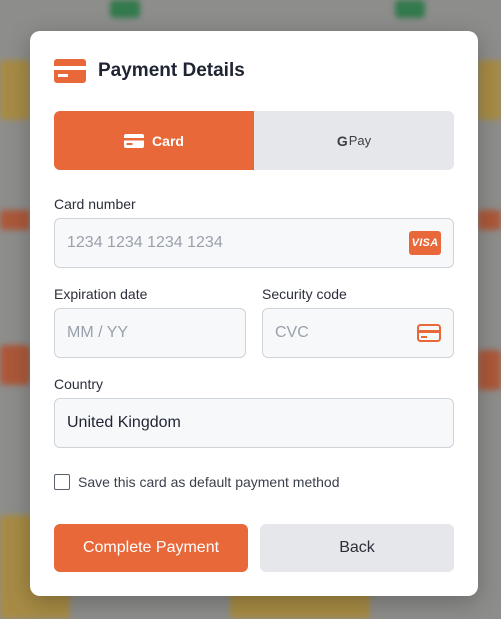  I want to click on tab-card-label: Card, so click(168, 140).